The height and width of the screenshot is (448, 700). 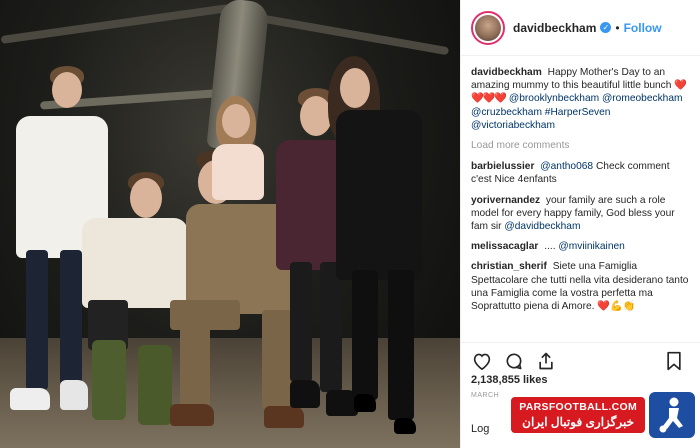 What do you see at coordinates (554, 98) in the screenshot?
I see `mention-link: @brooklynbeckham` at bounding box center [554, 98].